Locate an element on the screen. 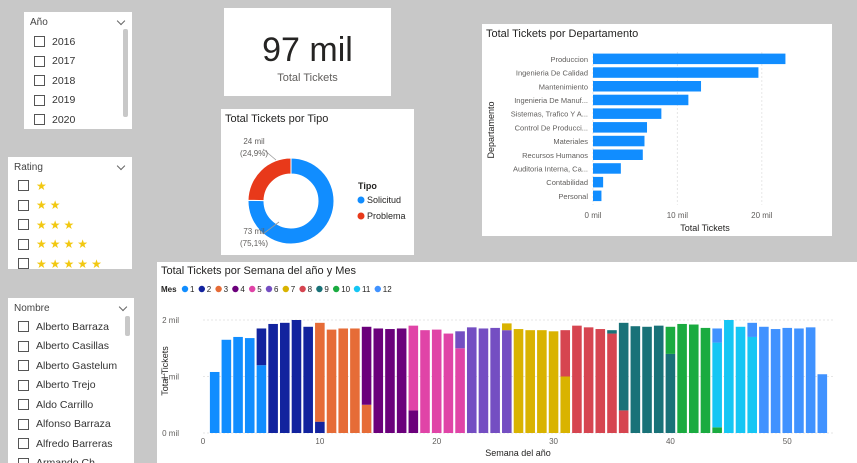 The width and height of the screenshot is (857, 463). year-option: 2016 is located at coordinates (83, 42).